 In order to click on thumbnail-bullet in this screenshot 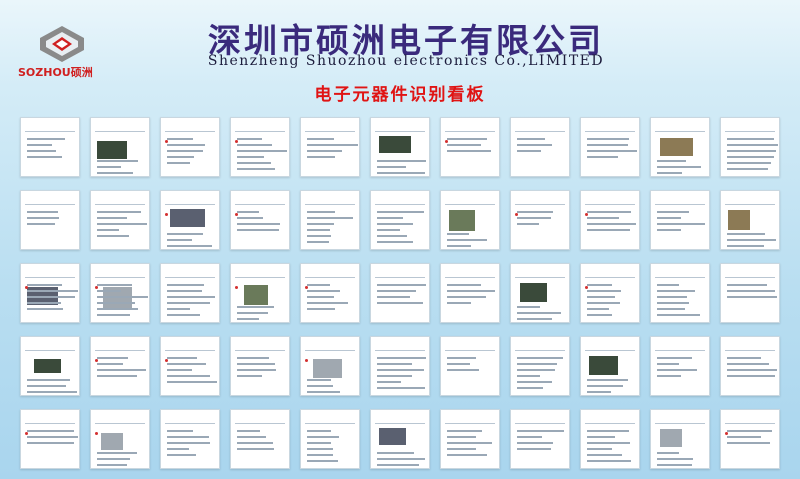, I will do `click(236, 141)`.